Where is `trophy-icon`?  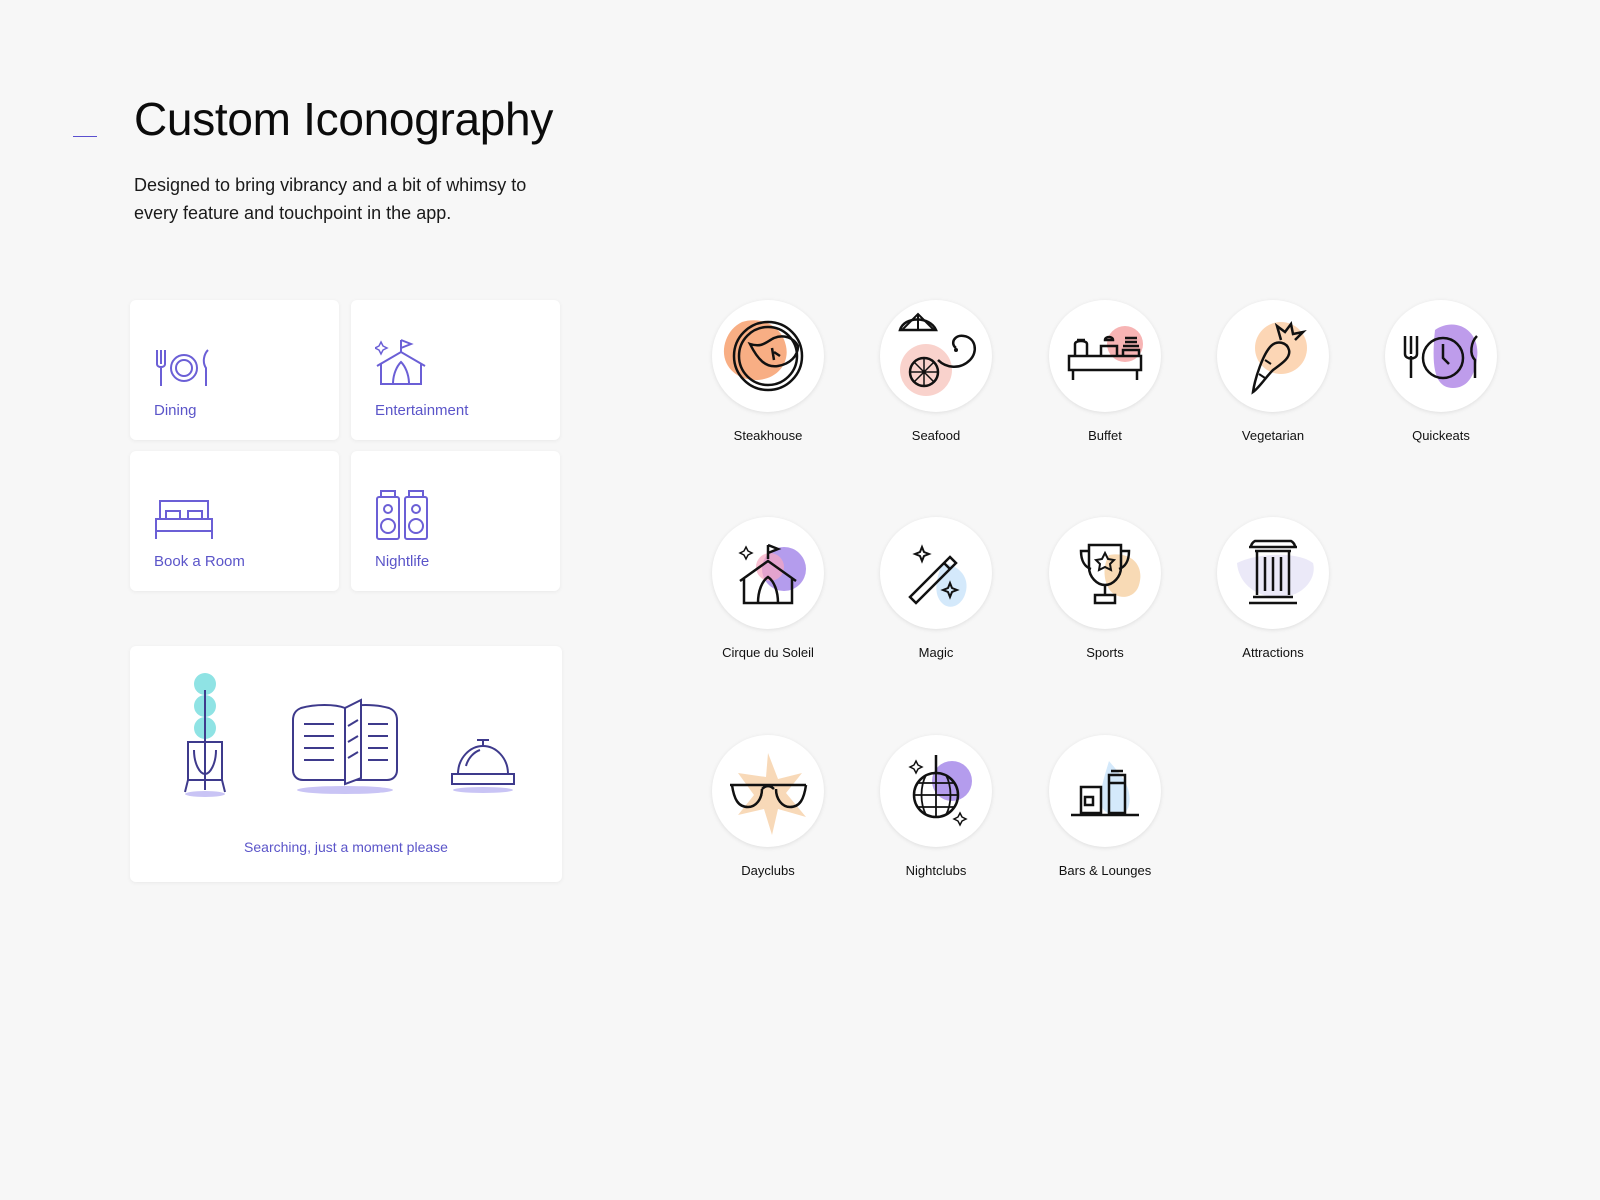 trophy-icon is located at coordinates (1110, 574).